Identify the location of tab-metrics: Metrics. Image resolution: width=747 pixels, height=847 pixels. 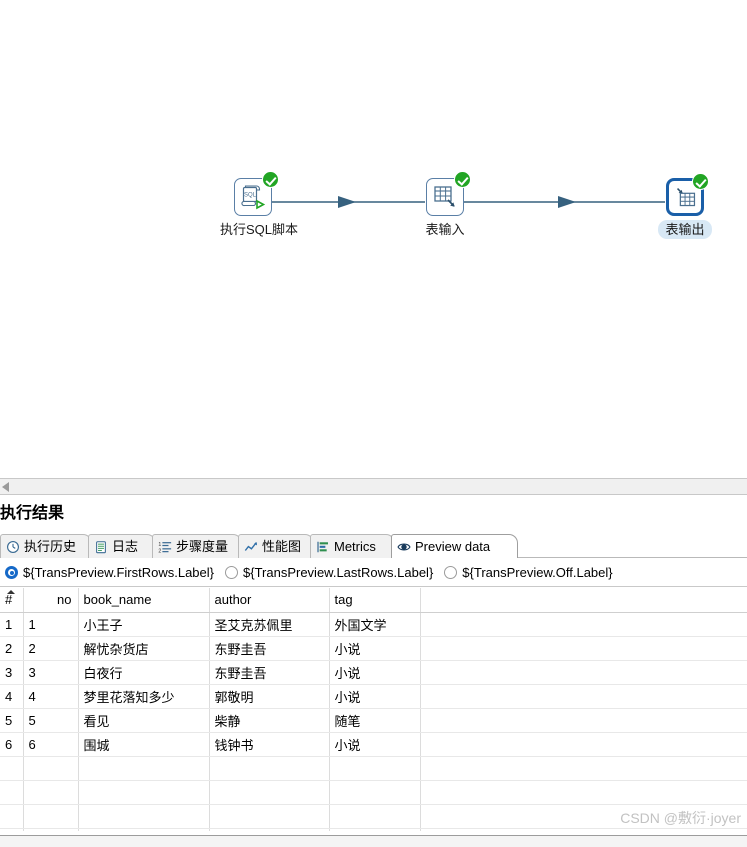
(352, 546).